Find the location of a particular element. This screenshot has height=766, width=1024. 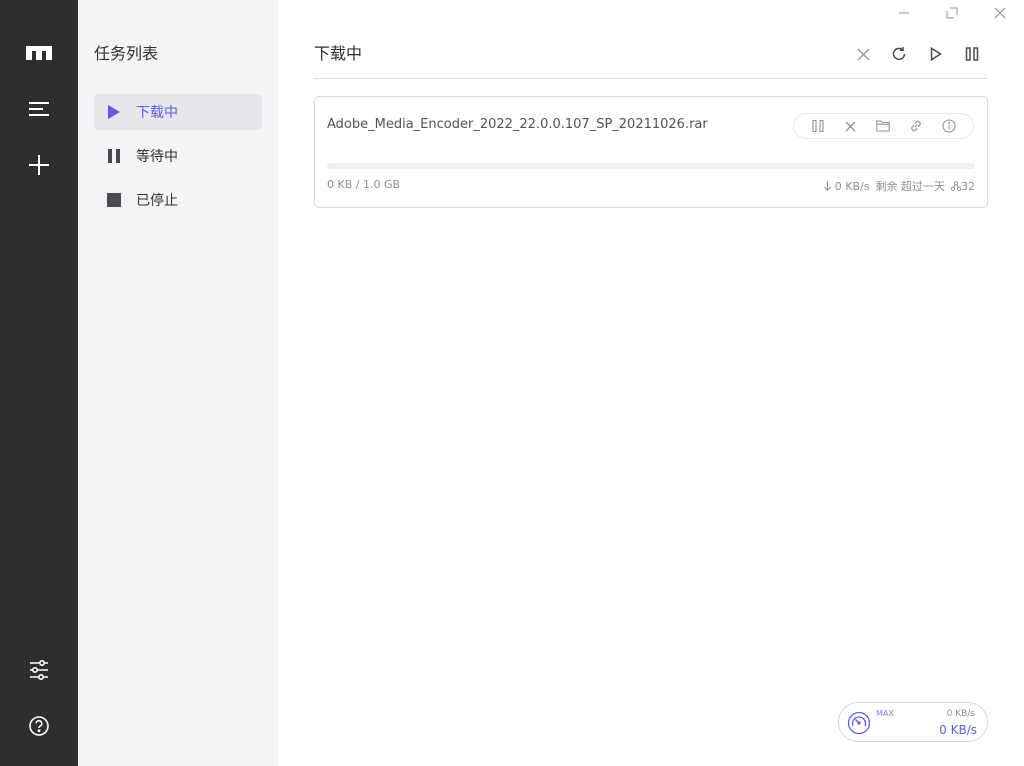

task-size: 0 KB / 1.0 GB is located at coordinates (364, 184).